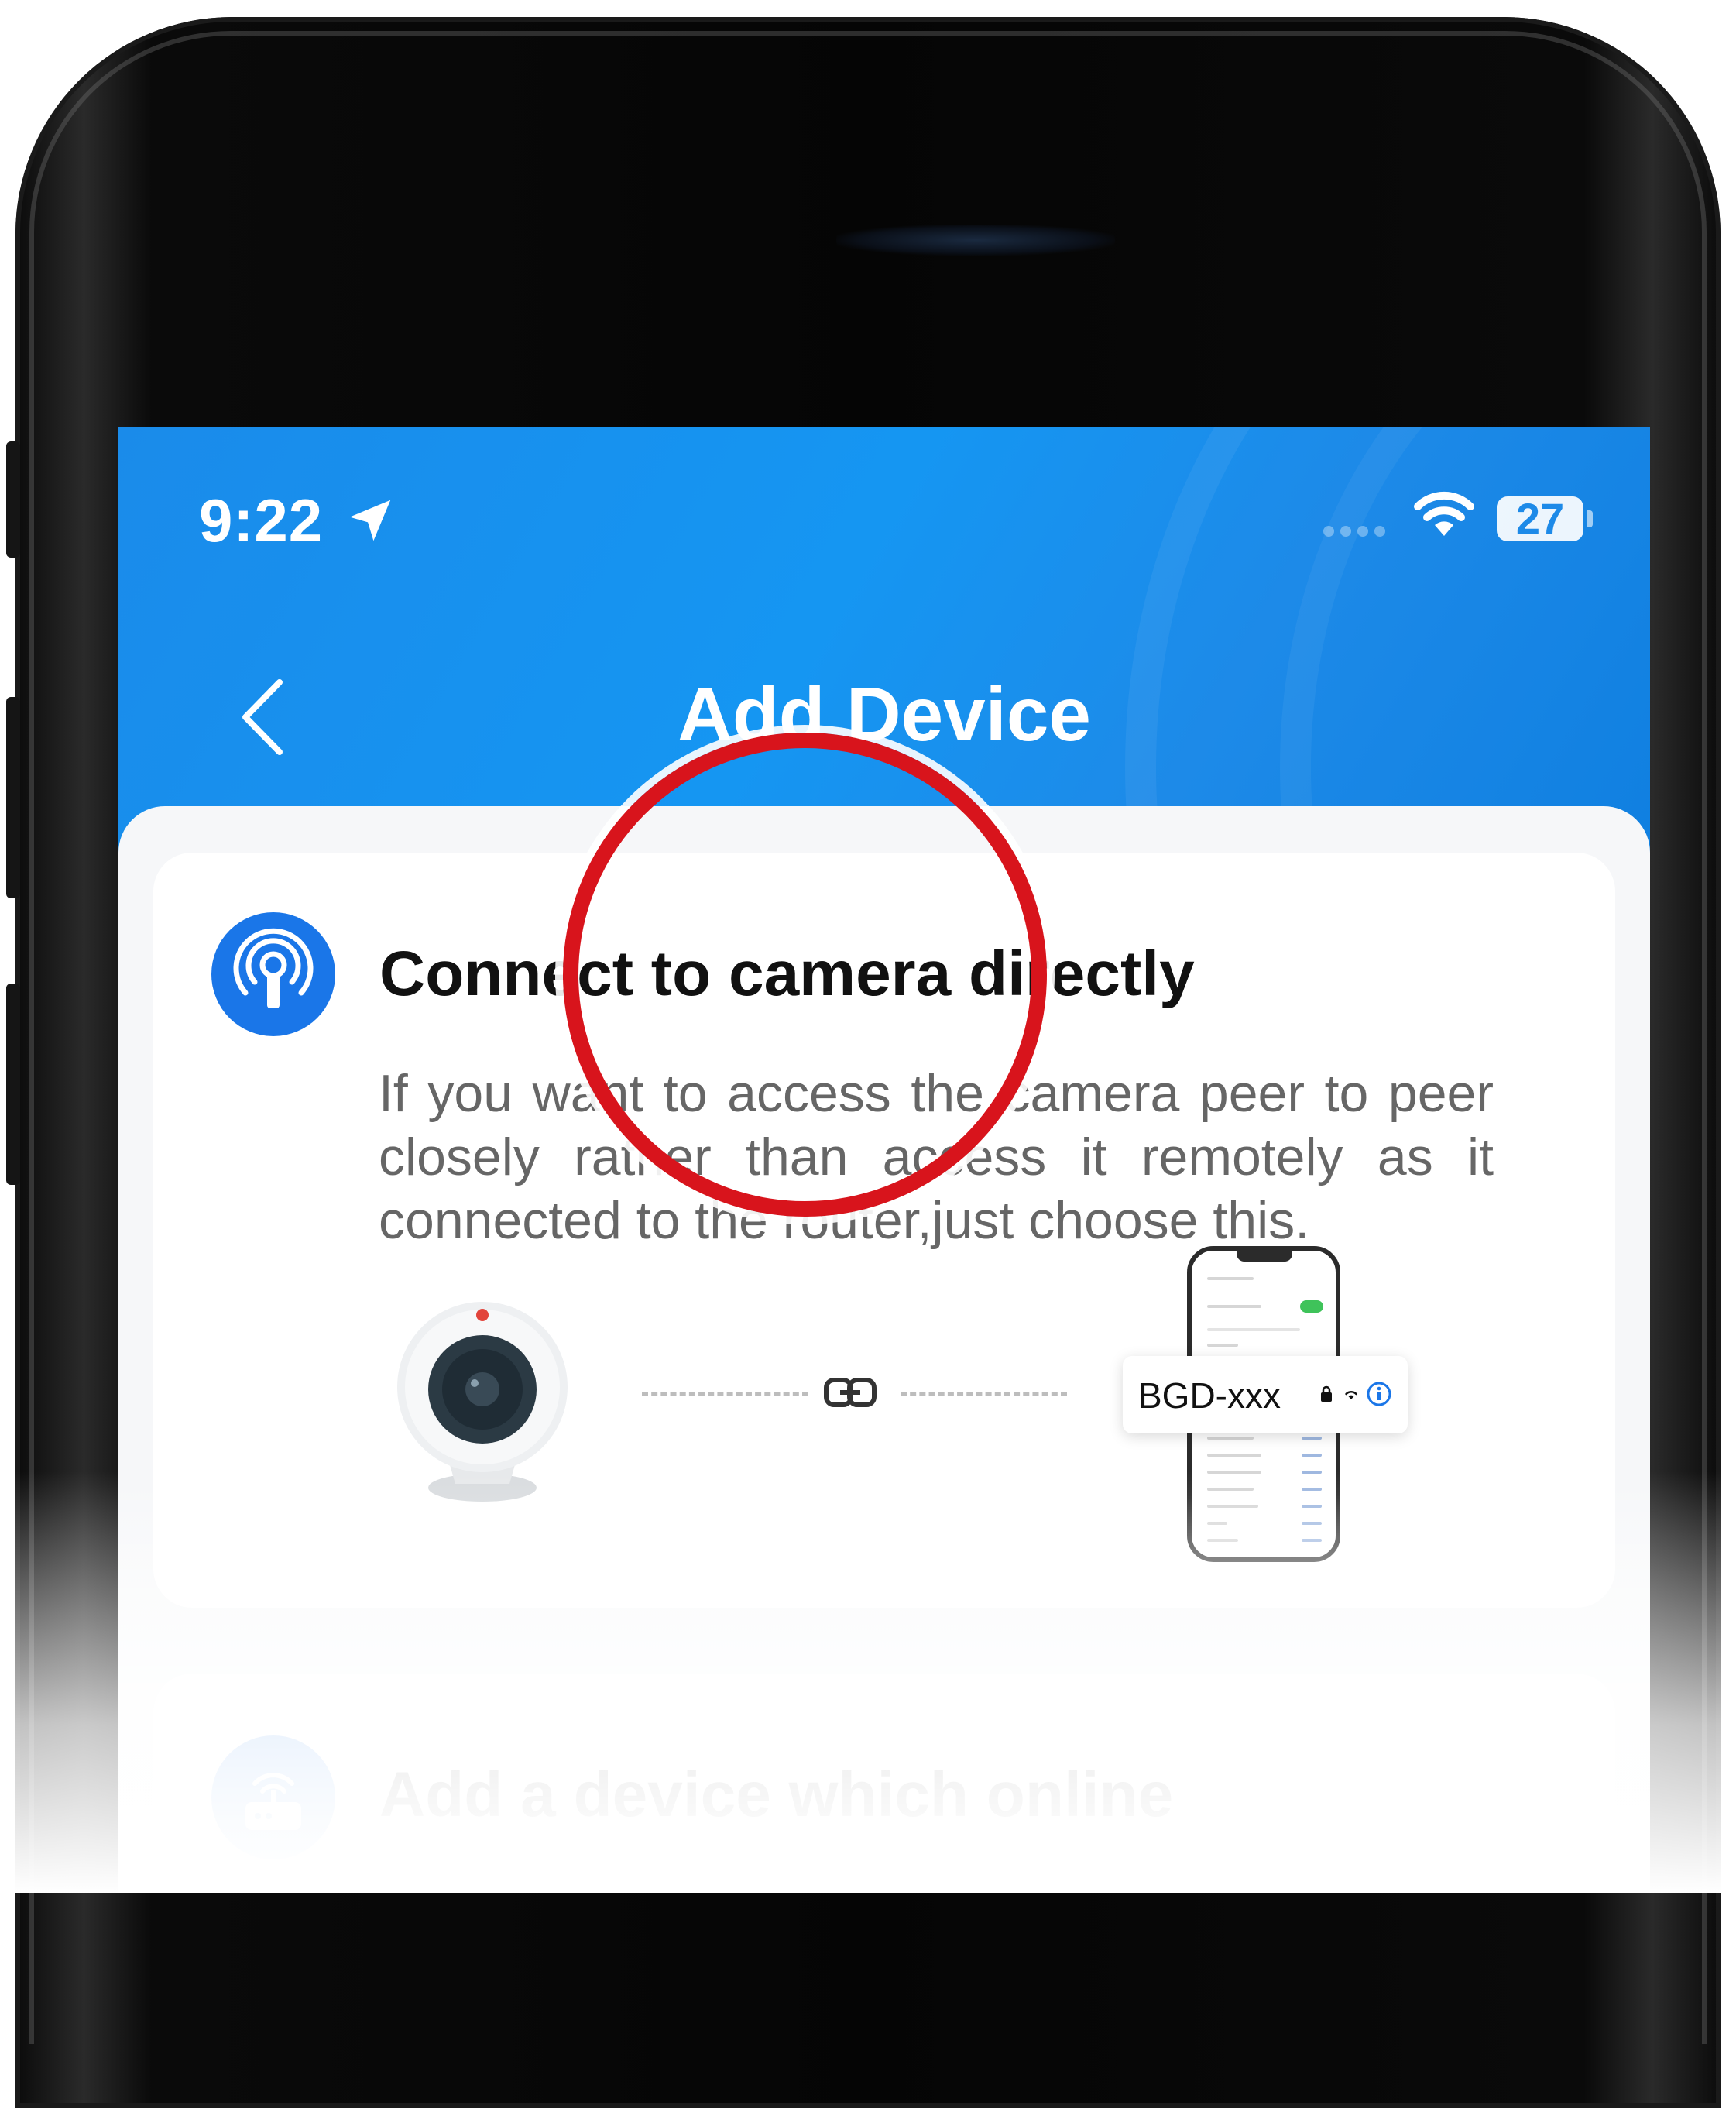 The height and width of the screenshot is (2108, 1736). What do you see at coordinates (1326, 1393) in the screenshot?
I see `lock-icon` at bounding box center [1326, 1393].